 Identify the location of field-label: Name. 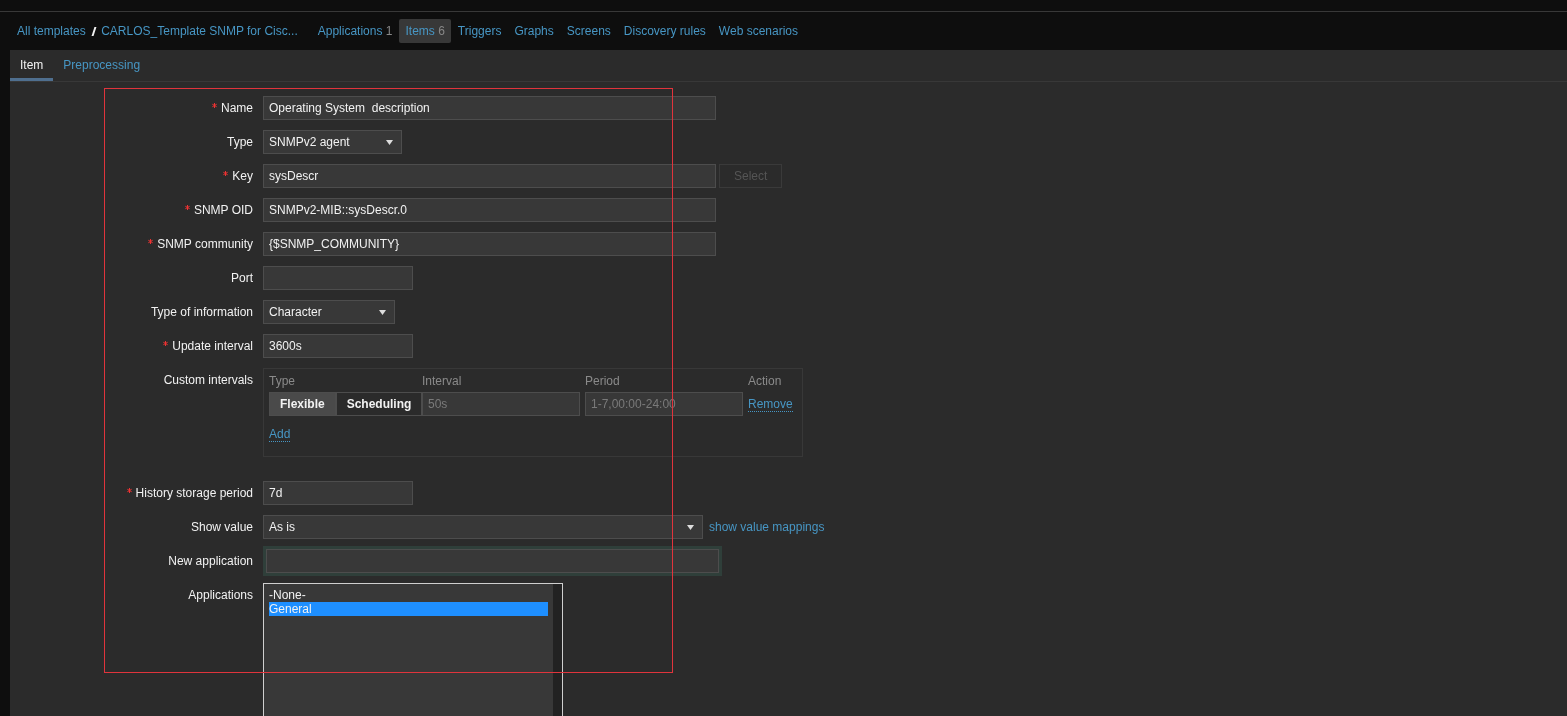
(237, 108).